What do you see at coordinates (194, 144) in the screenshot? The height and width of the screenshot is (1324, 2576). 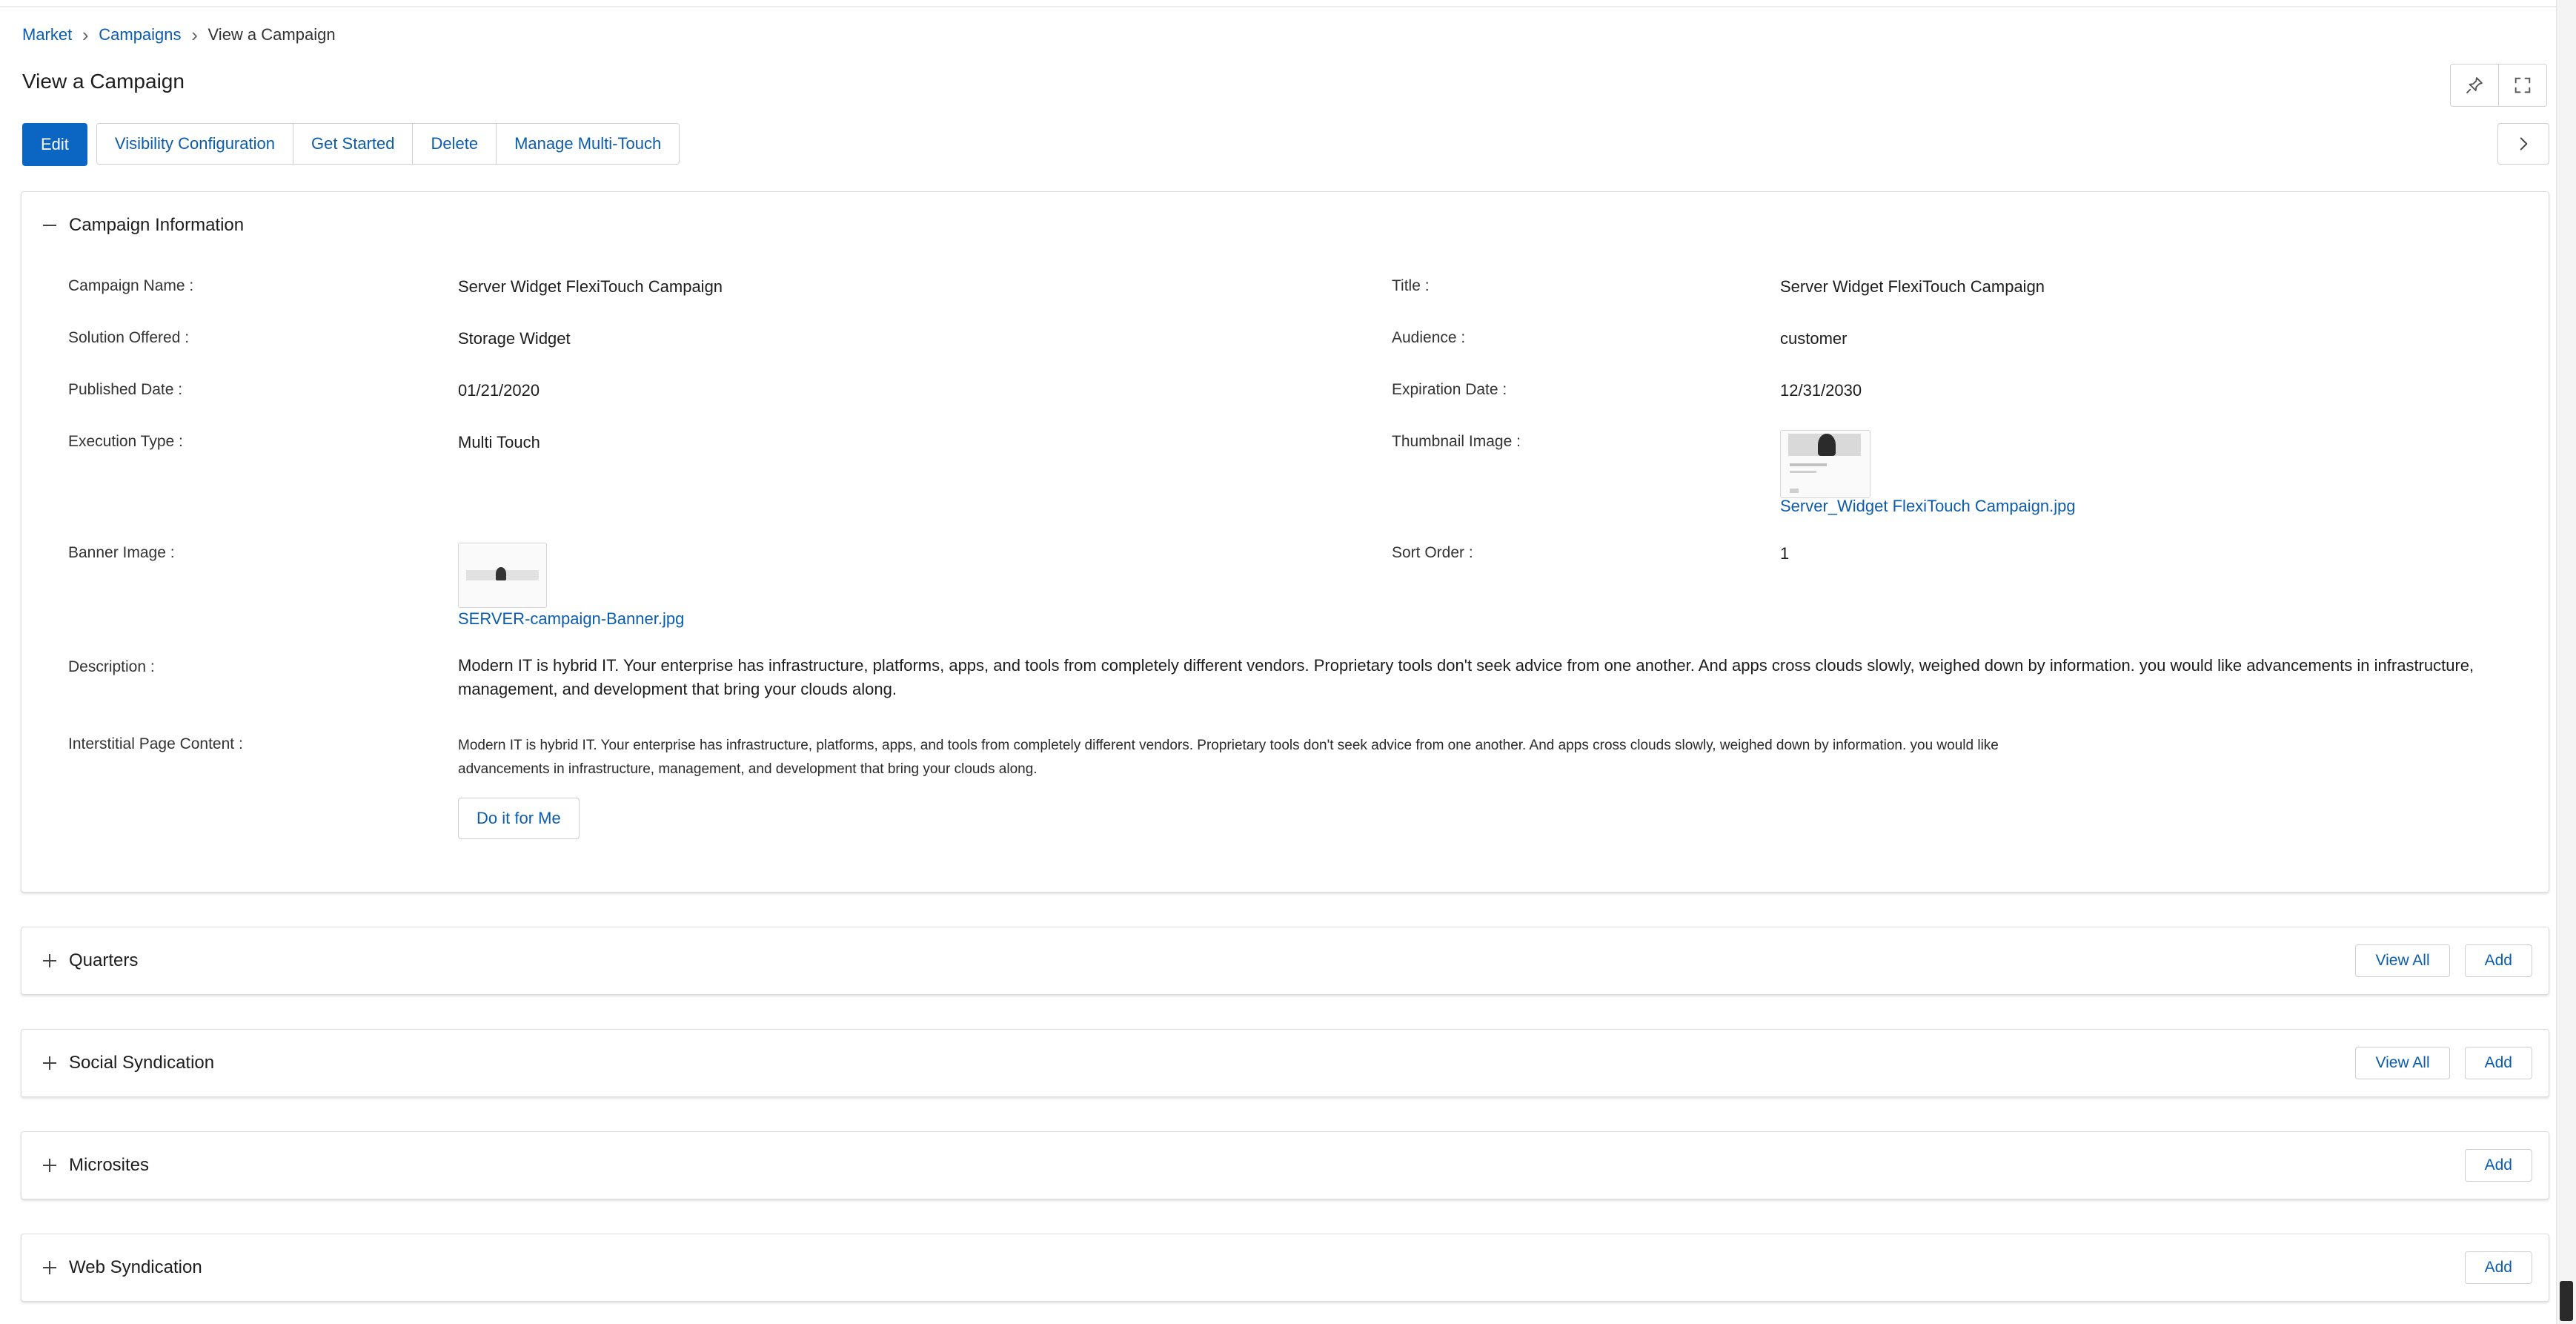 I see `visibility-configuration-button: Visibility Configuration` at bounding box center [194, 144].